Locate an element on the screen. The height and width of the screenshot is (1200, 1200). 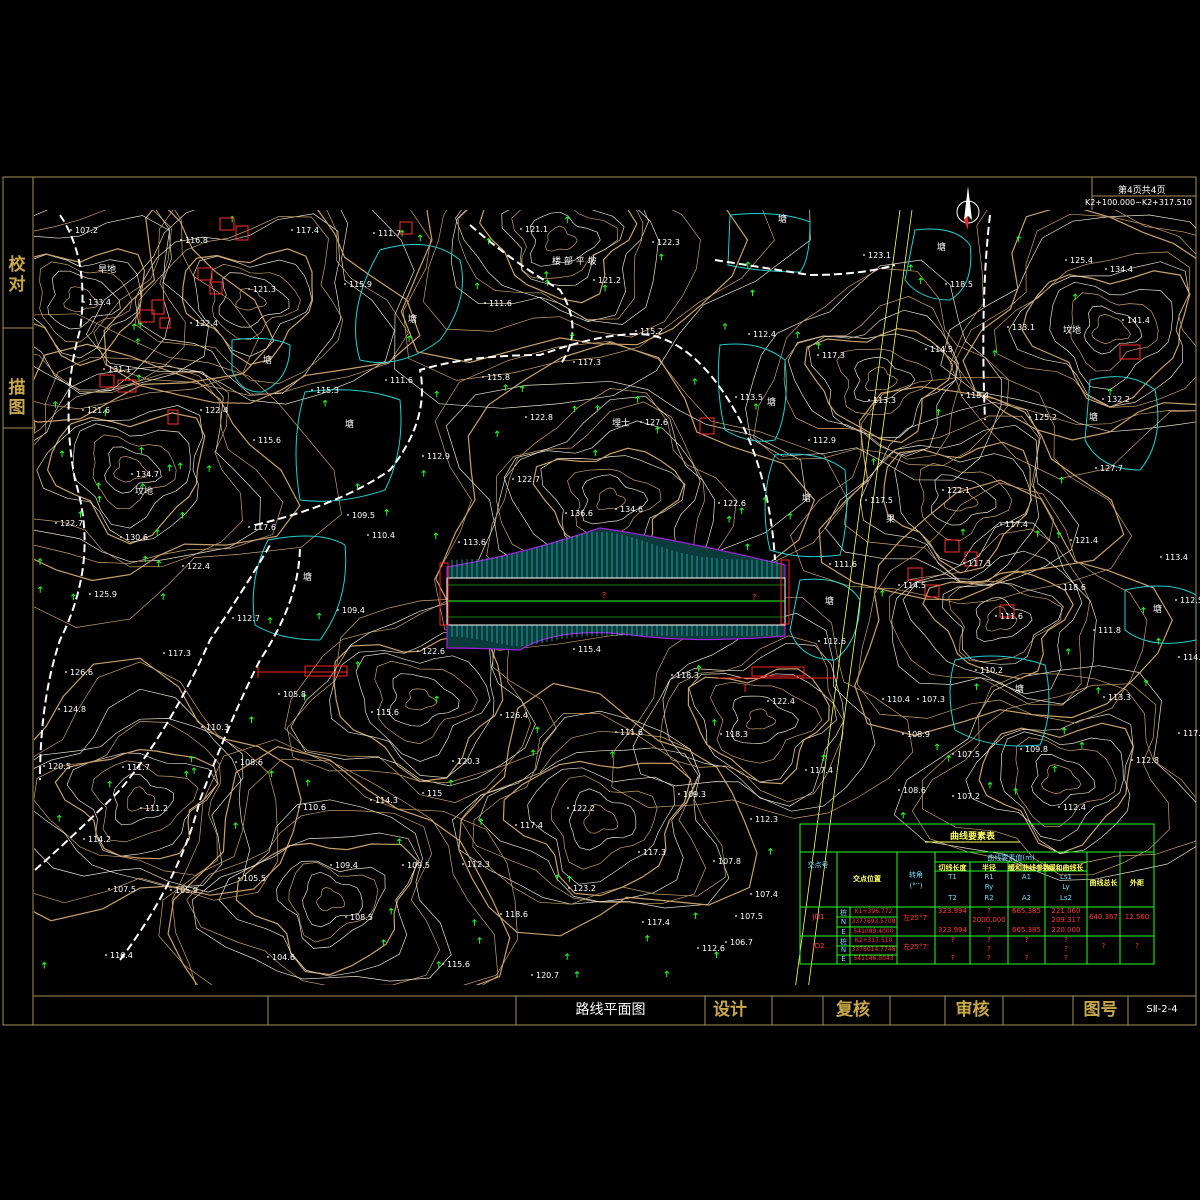
elevation-label: 114.5 is located at coordinates (914, 585).